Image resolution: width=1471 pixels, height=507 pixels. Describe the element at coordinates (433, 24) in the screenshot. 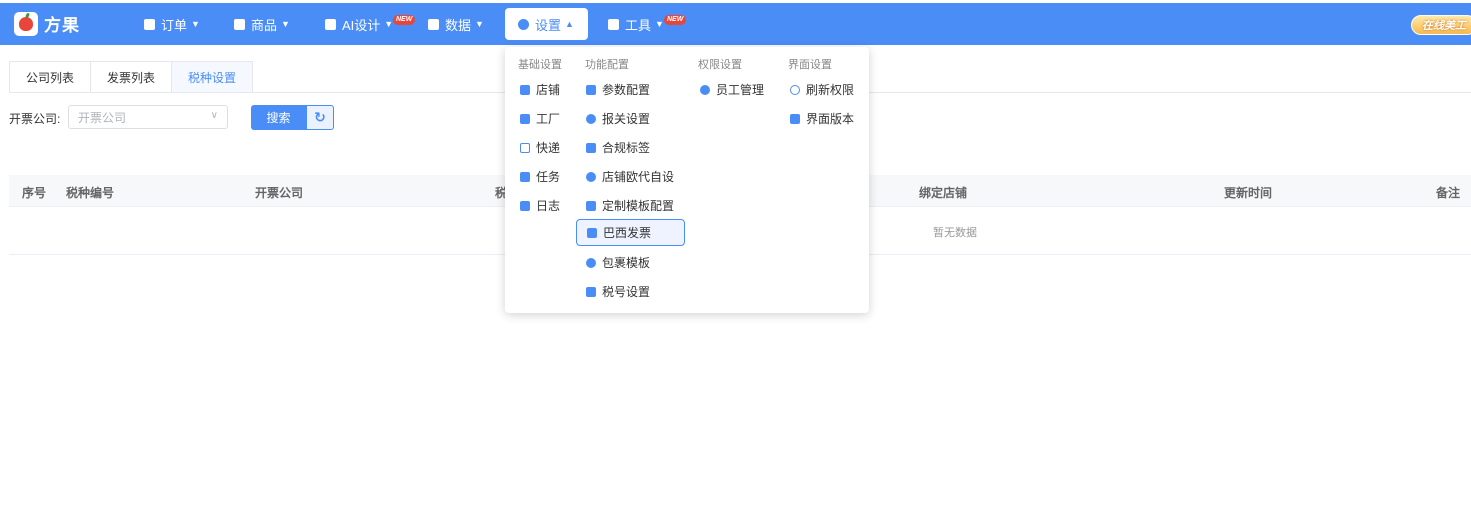

I see `chart-icon` at that location.